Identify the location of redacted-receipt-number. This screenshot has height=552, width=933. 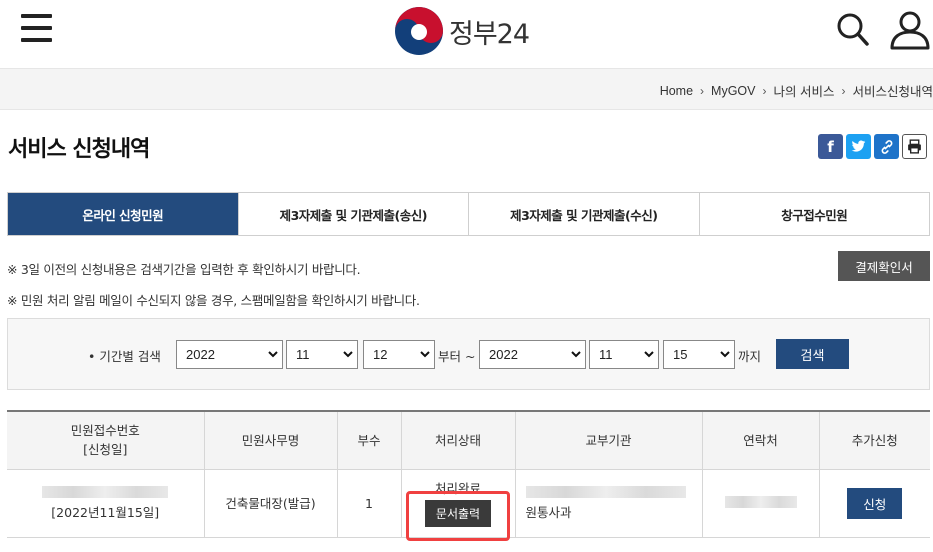
(105, 492).